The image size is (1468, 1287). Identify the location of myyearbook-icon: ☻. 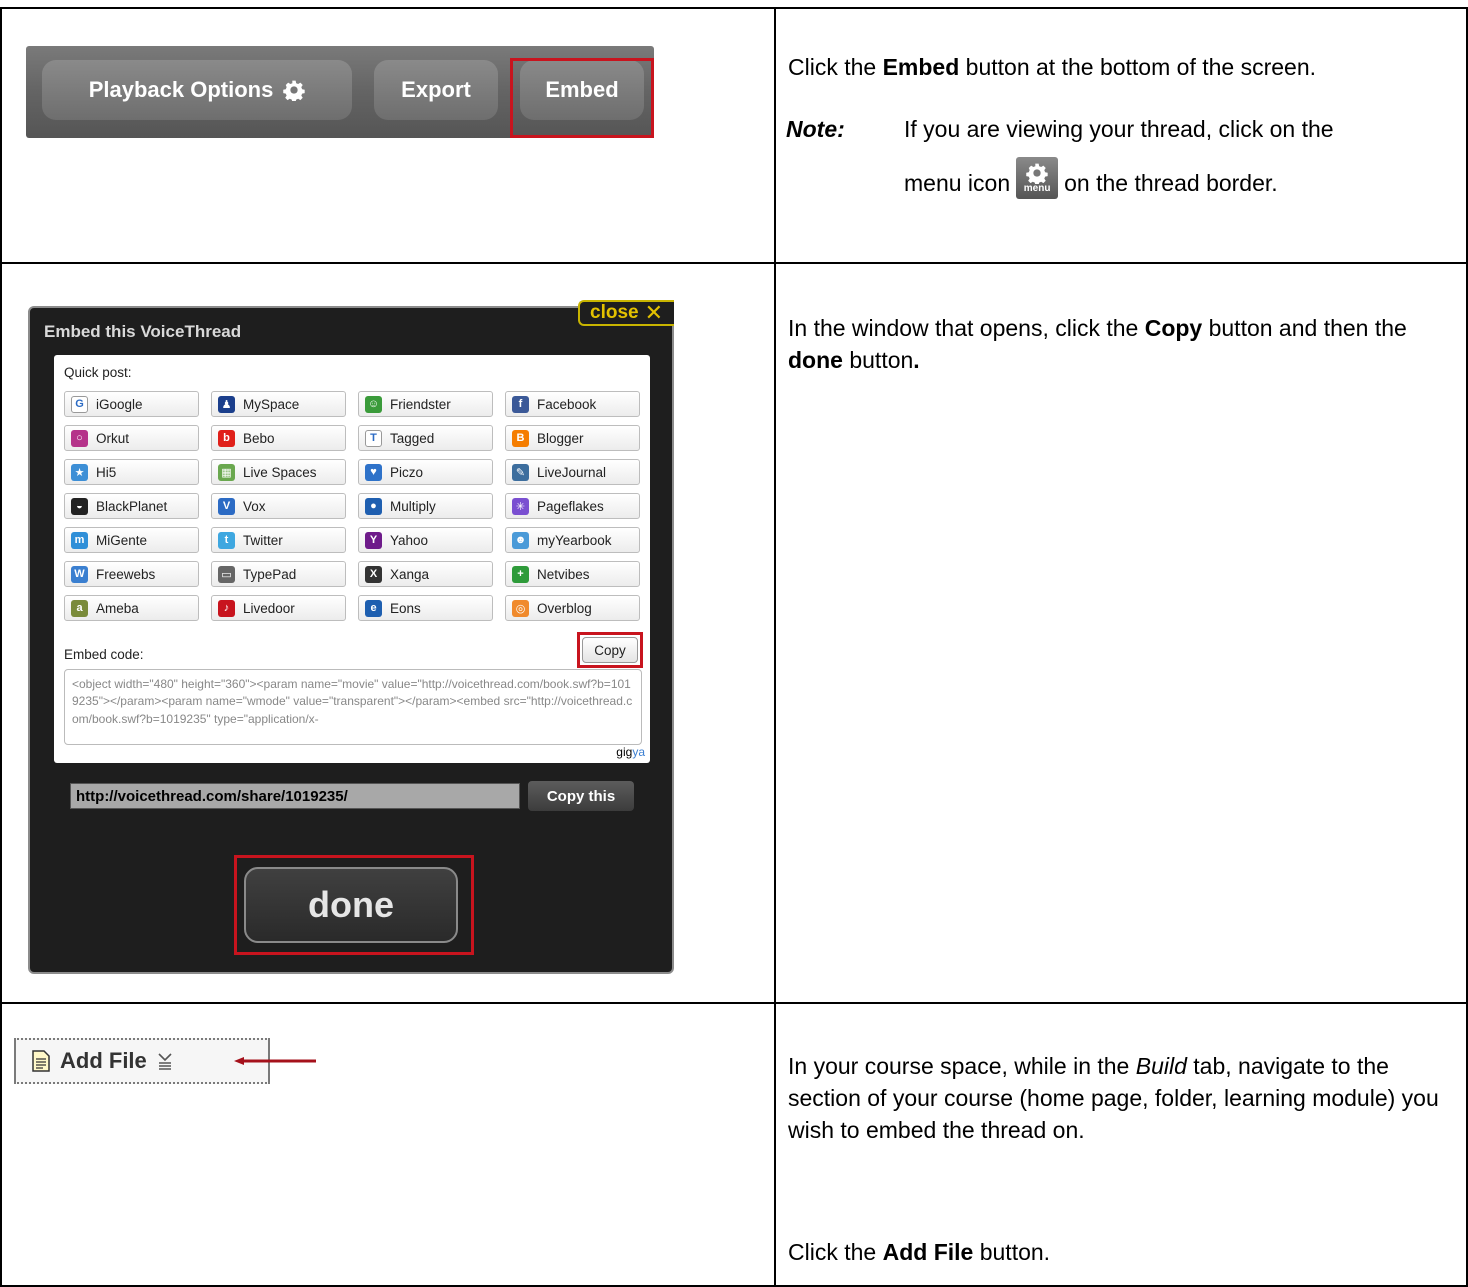
(520, 540).